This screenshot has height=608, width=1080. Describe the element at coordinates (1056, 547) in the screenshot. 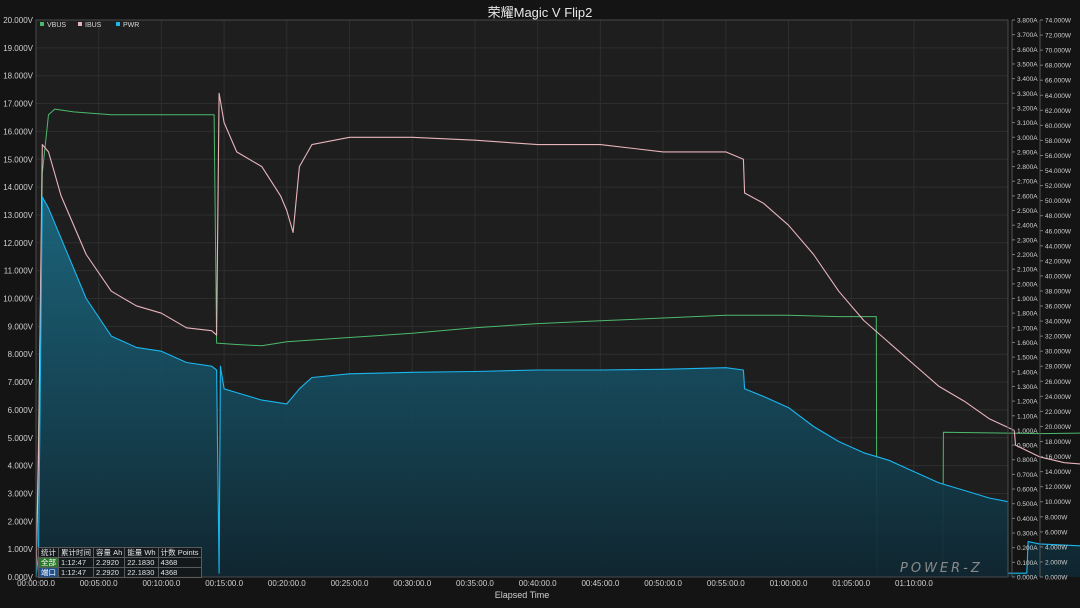

I see `y-right2-tick-label: 4.000W` at that location.